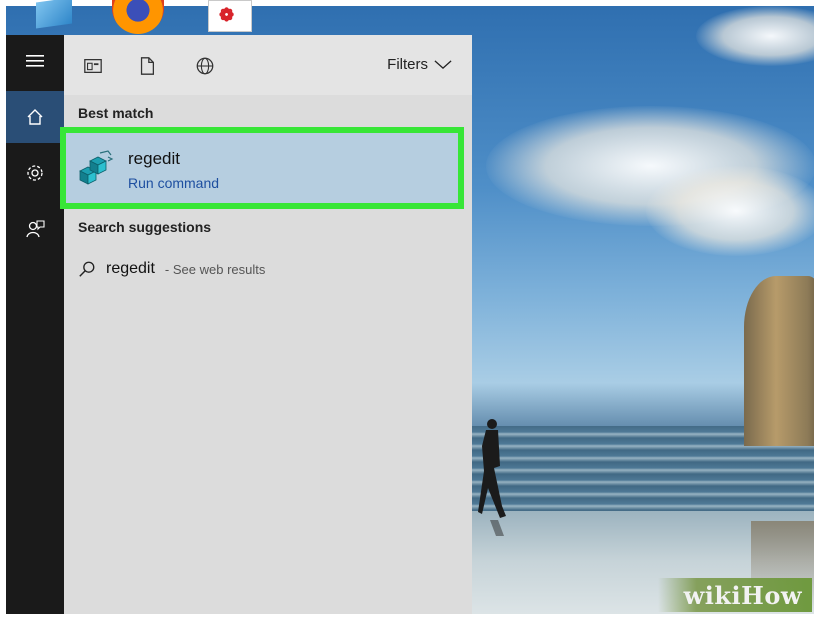  I want to click on suggestion-query: regedit, so click(130, 268).